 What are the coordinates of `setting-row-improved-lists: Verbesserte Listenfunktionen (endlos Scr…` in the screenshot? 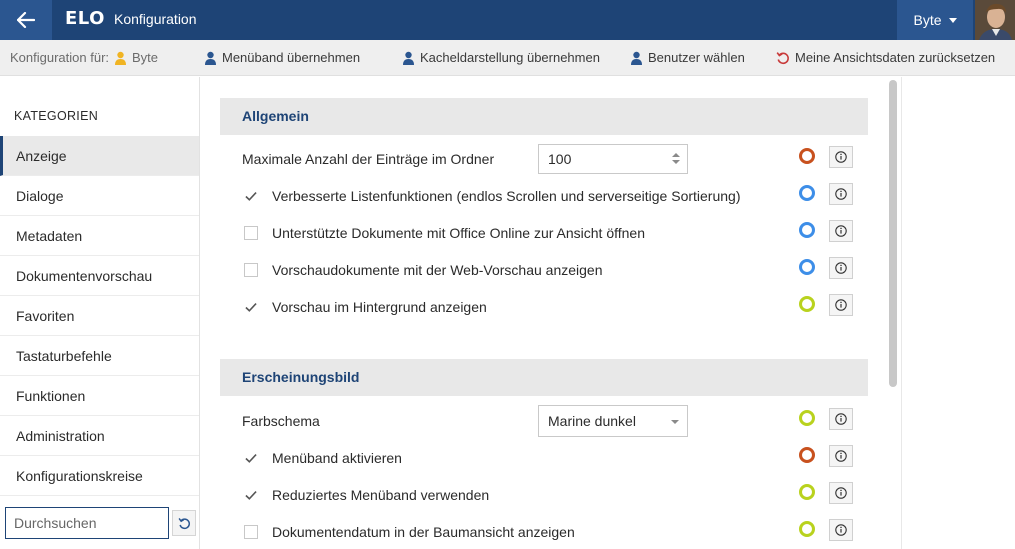 It's located at (548, 196).